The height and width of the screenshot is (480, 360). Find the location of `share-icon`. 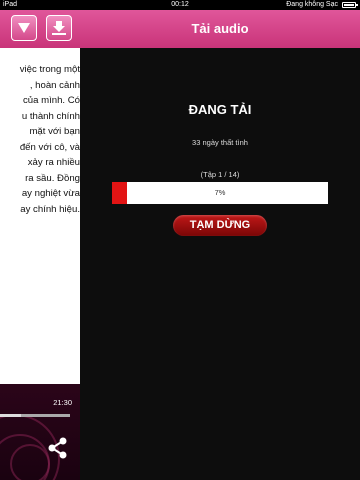

share-icon is located at coordinates (57, 448).